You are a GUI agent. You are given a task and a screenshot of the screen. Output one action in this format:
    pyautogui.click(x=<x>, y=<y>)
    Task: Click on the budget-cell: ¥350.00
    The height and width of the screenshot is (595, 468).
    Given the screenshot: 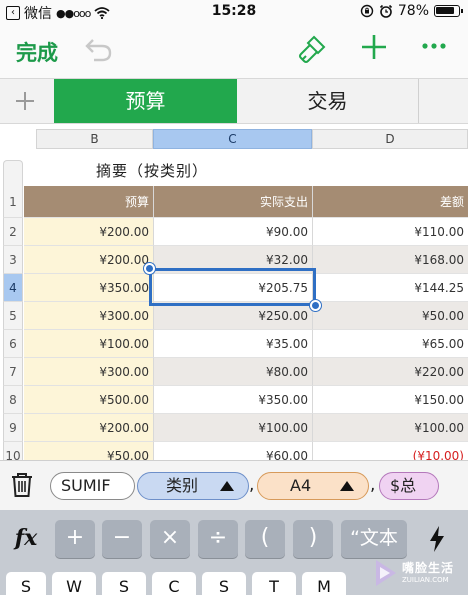 What is the action you would take?
    pyautogui.click(x=89, y=288)
    